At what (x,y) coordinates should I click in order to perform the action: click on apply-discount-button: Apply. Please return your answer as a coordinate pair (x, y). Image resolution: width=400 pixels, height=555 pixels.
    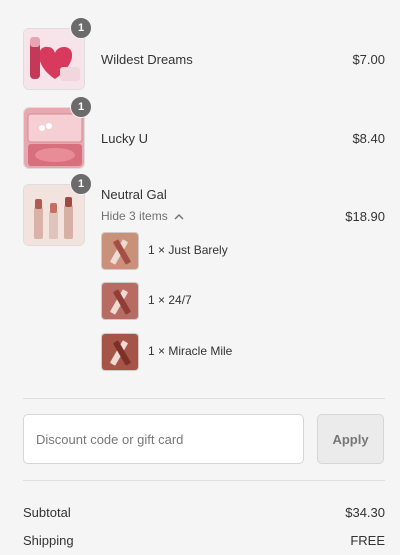
    Looking at the image, I should click on (350, 439).